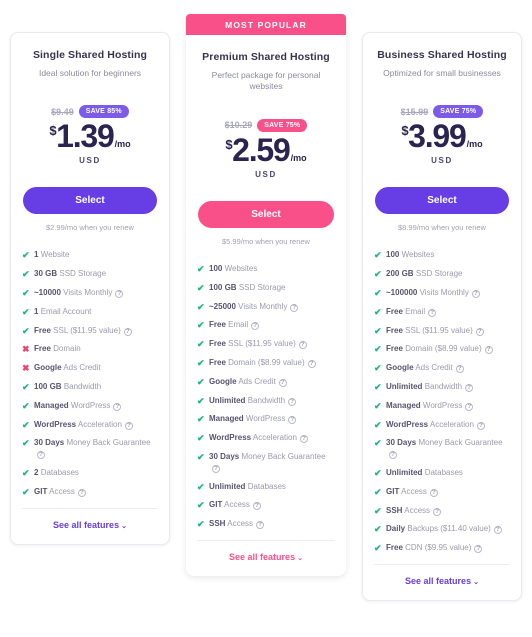 The height and width of the screenshot is (637, 532). Describe the element at coordinates (90, 73) in the screenshot. I see `plan-tagline: Ideal solution for beginners` at that location.